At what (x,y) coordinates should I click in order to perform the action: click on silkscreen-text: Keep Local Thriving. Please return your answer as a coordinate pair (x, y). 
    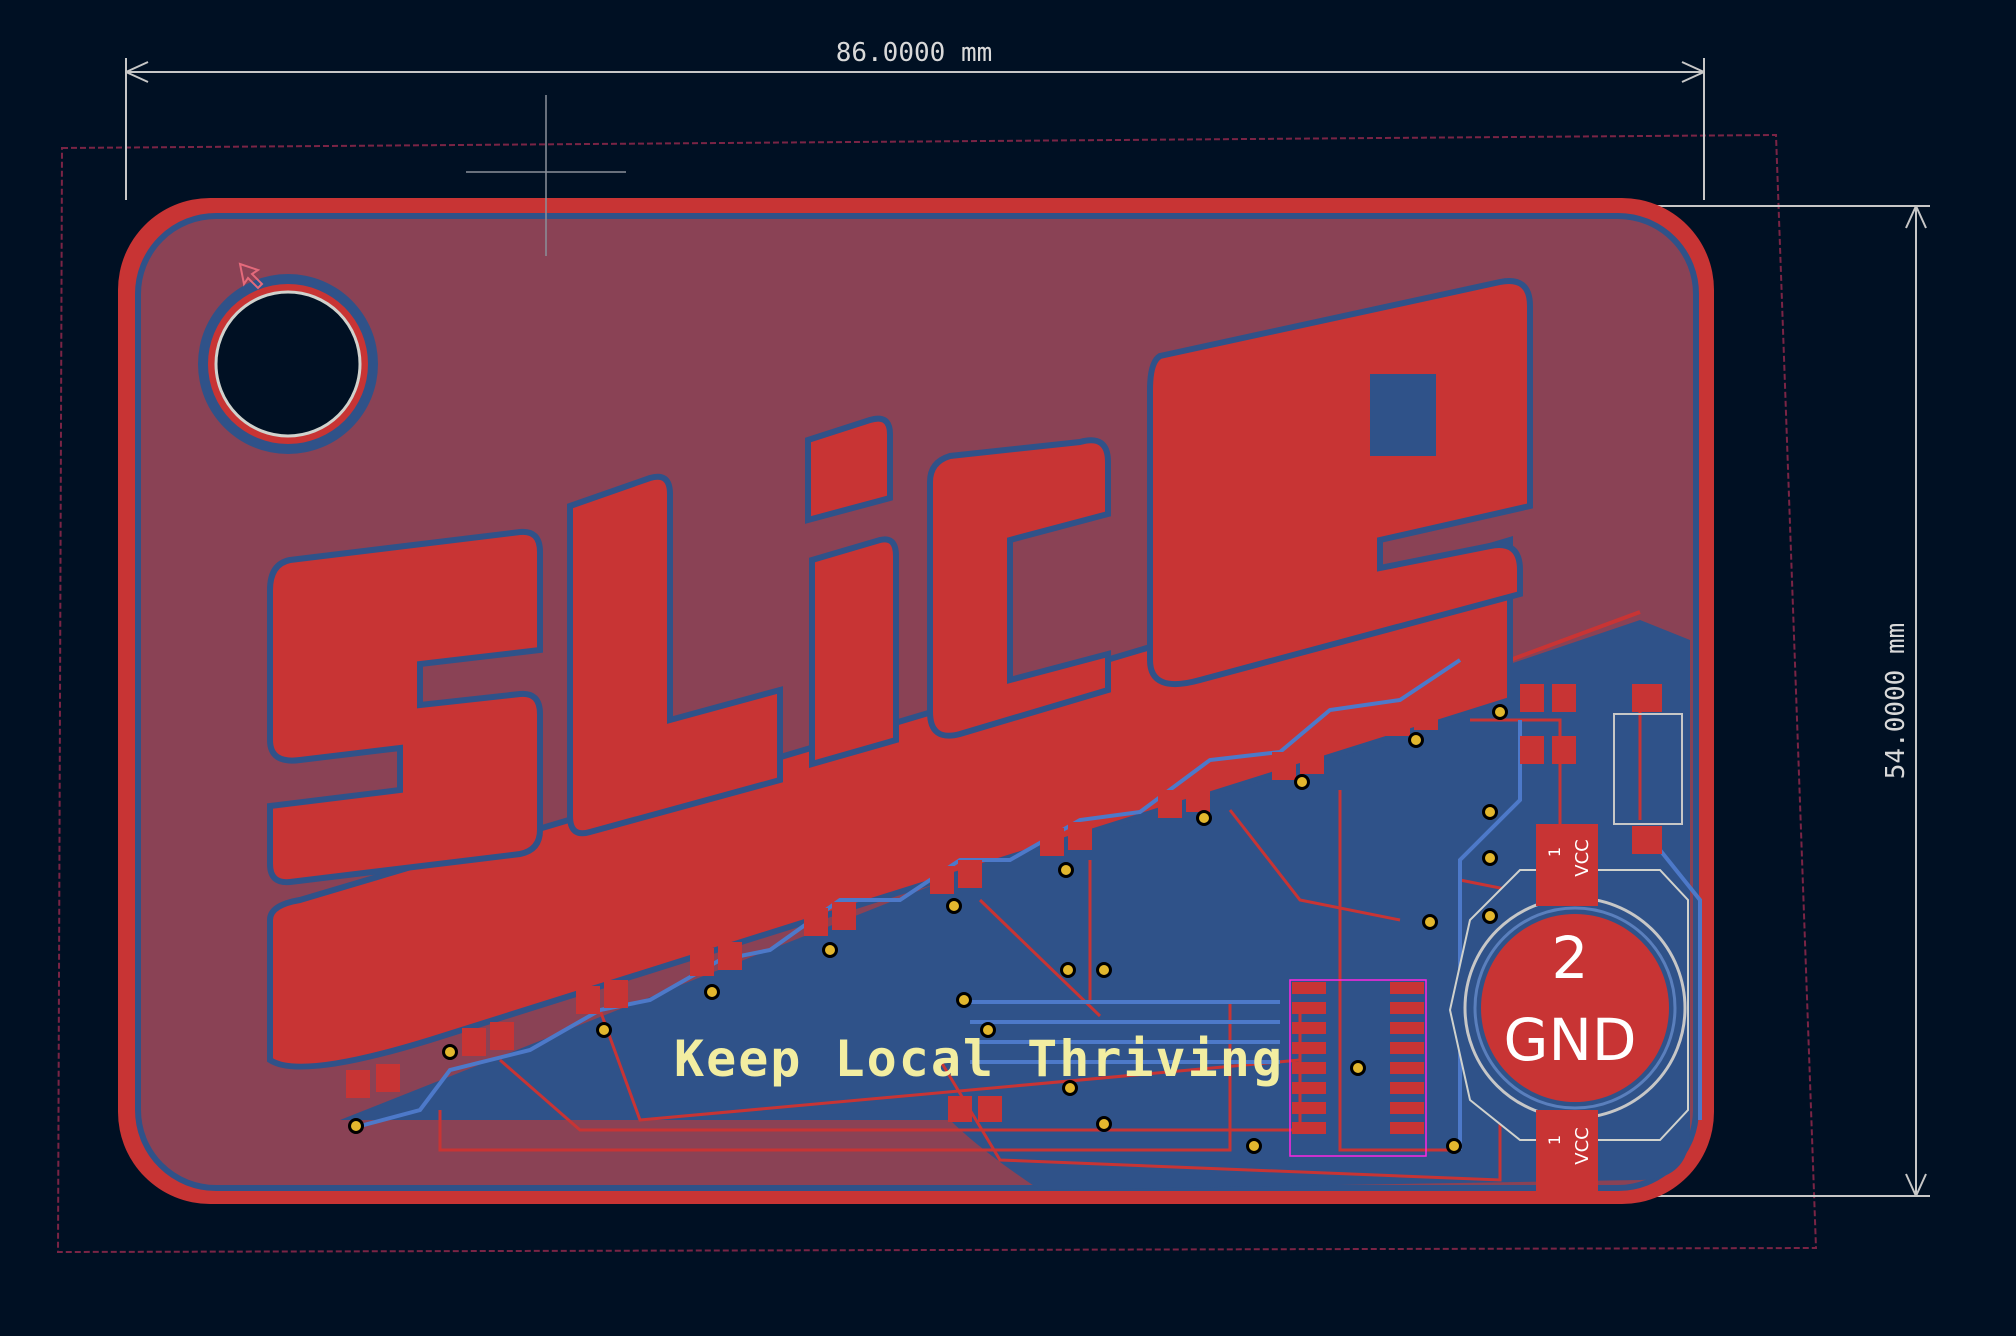
    Looking at the image, I should click on (979, 1059).